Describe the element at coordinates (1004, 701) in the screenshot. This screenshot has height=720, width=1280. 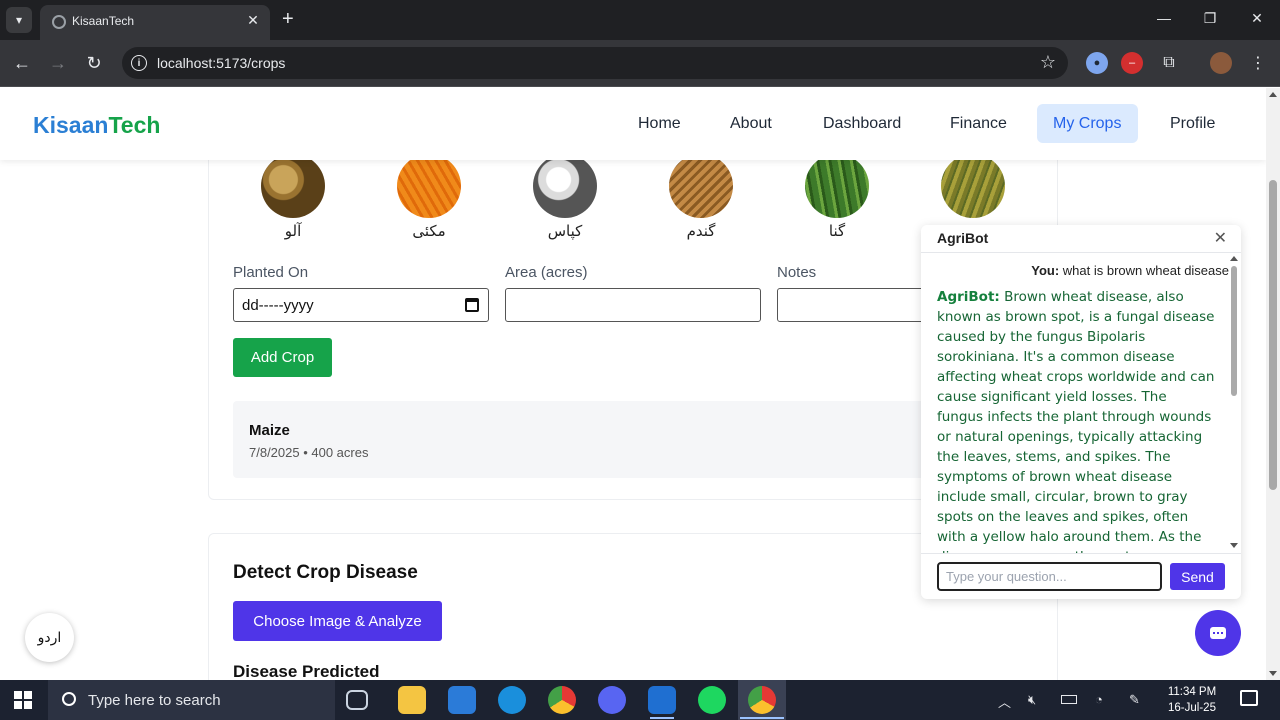
I see `tray-overflow-chevron-icon: ︿` at that location.